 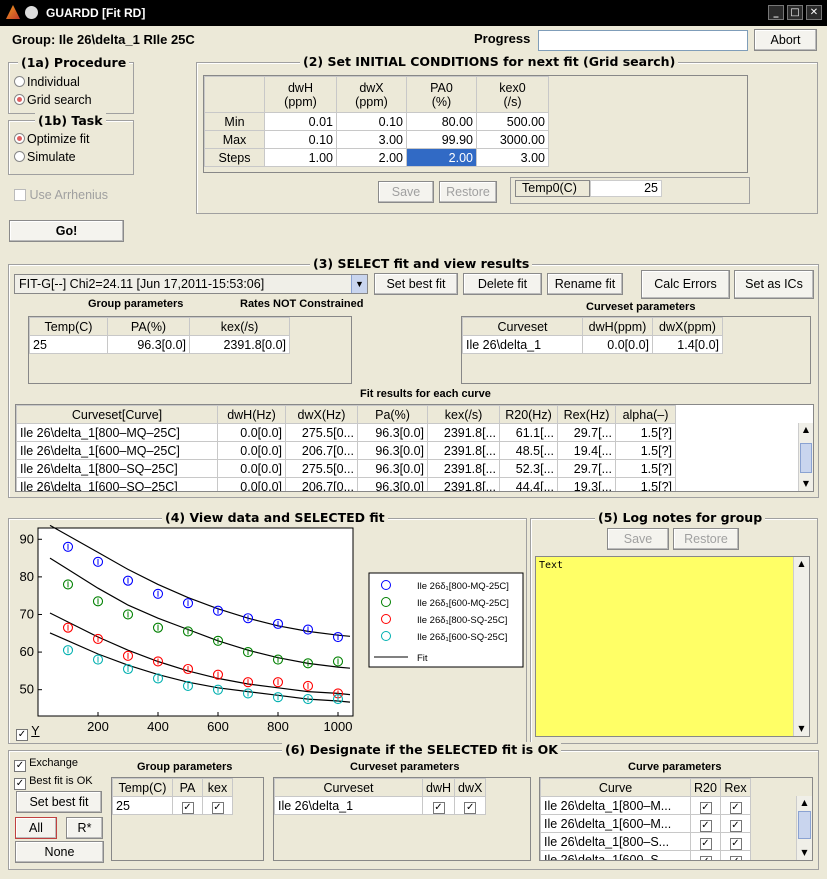 What do you see at coordinates (117, 450) in the screenshot?
I see `fr-cell: Ile 26\delta_1[600–MQ–25C]` at bounding box center [117, 450].